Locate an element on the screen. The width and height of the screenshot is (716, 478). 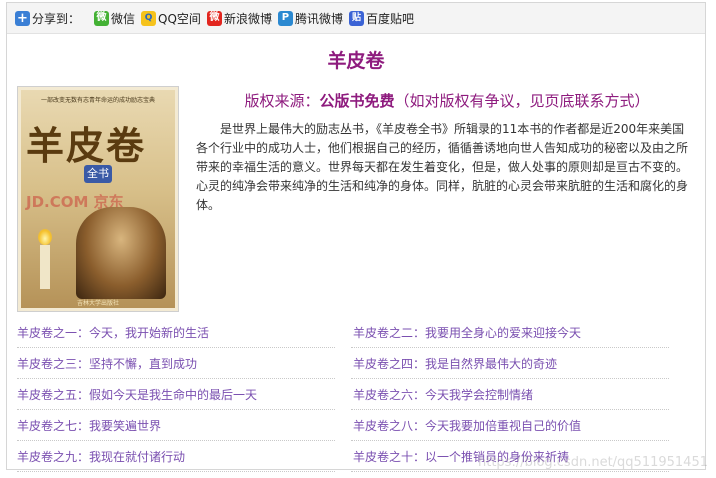
chapter-row: 羊皮卷之五：假如今天是我生命中的最后一天 羊皮卷之六：今天我学会控制情绪 is located at coordinates (357, 394).